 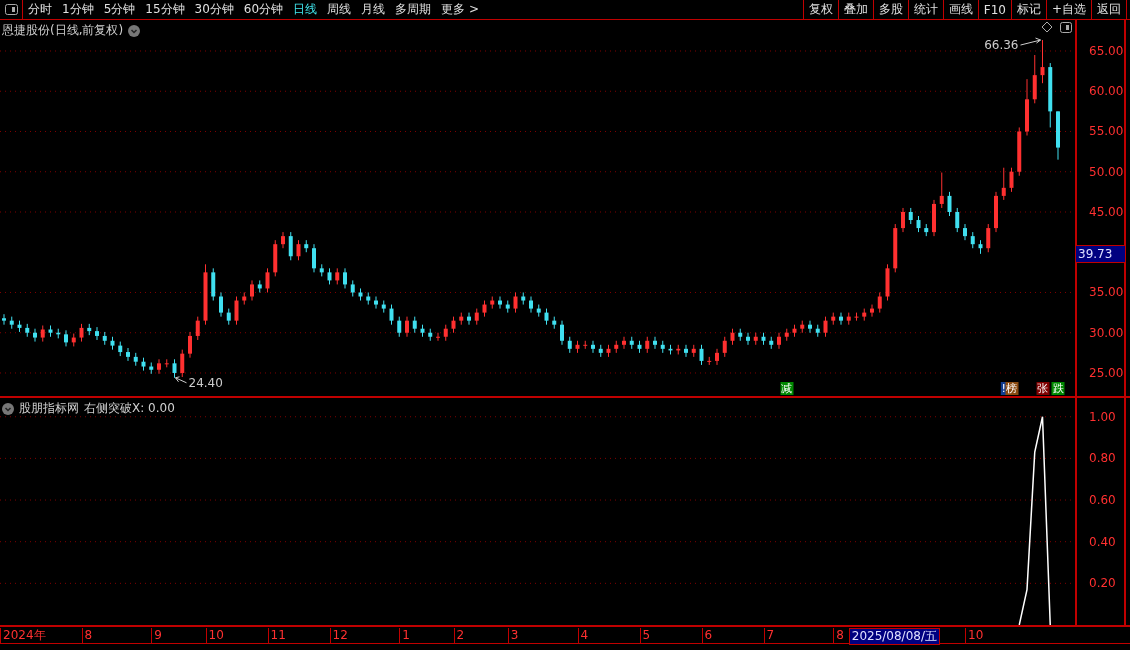 What do you see at coordinates (181, 380) in the screenshot?
I see `low-arrow` at bounding box center [181, 380].